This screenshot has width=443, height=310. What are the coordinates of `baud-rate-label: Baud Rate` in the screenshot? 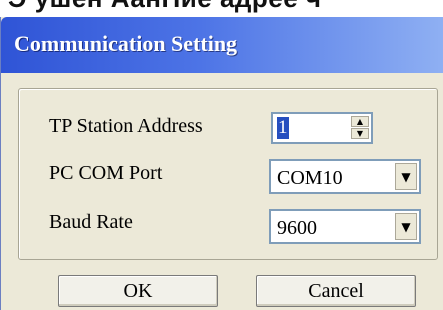 It's located at (91, 222).